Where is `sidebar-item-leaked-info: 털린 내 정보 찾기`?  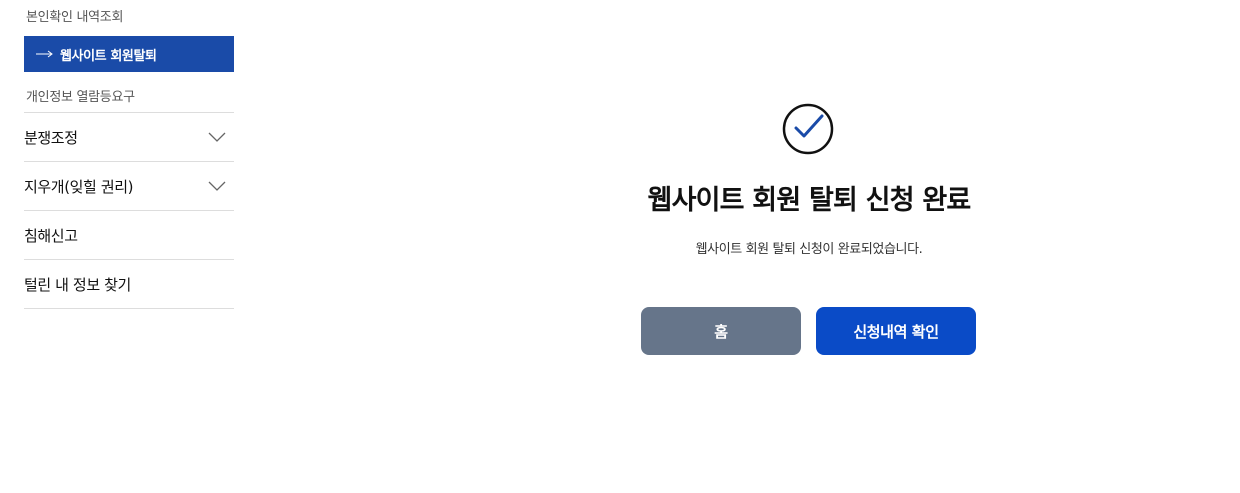
sidebar-item-leaked-info: 털린 내 정보 찾기 is located at coordinates (129, 284).